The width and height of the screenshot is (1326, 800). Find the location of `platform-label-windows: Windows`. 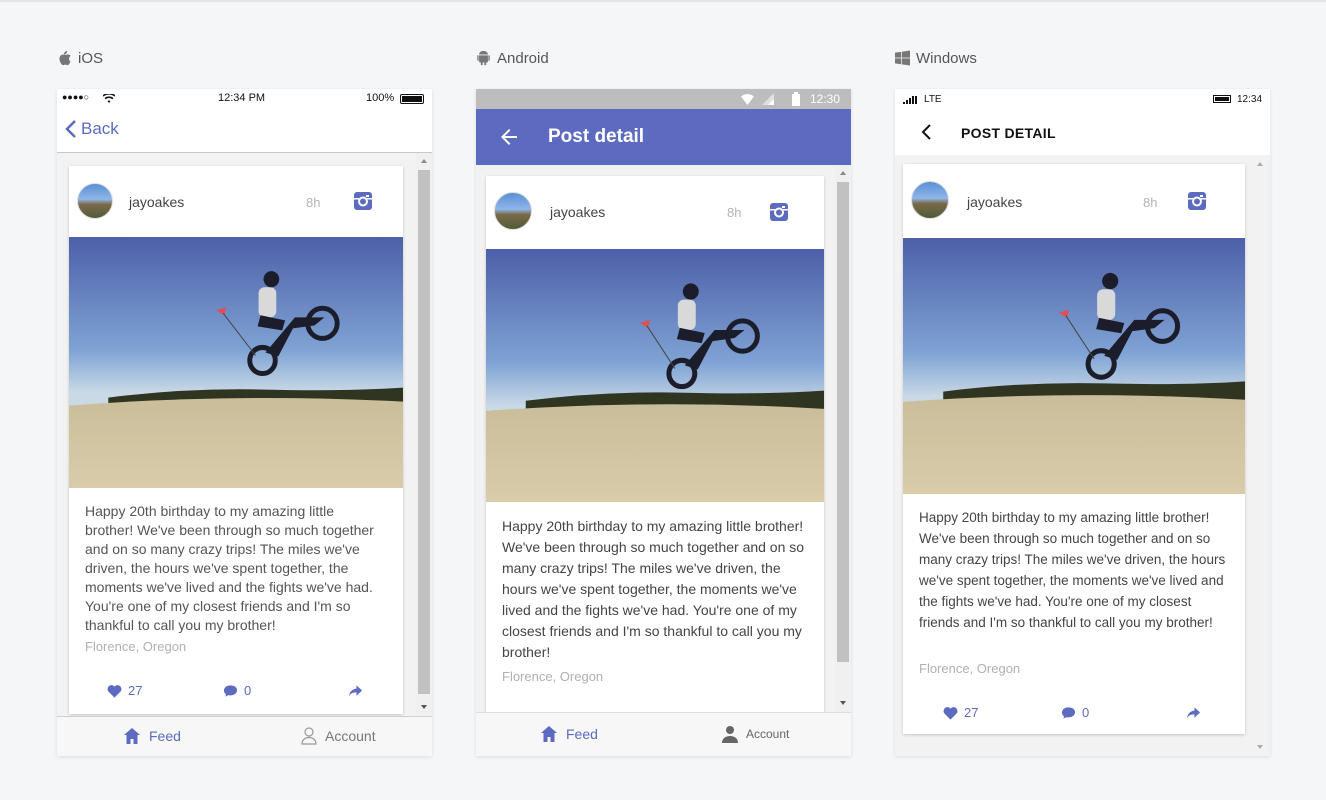

platform-label-windows: Windows is located at coordinates (936, 58).